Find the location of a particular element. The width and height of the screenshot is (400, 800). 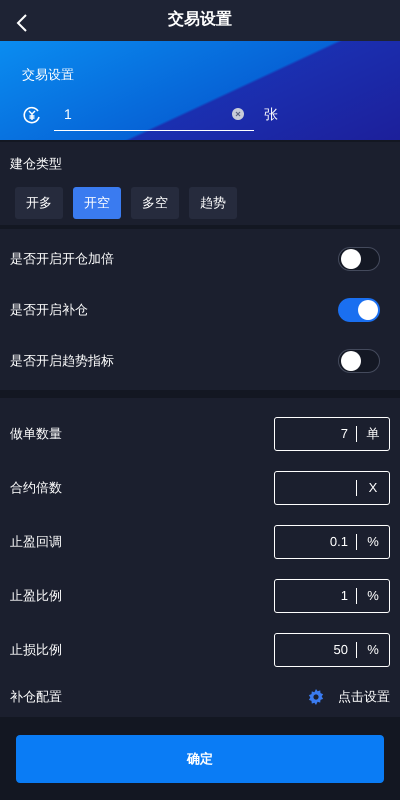

field-value: 1 is located at coordinates (344, 596).